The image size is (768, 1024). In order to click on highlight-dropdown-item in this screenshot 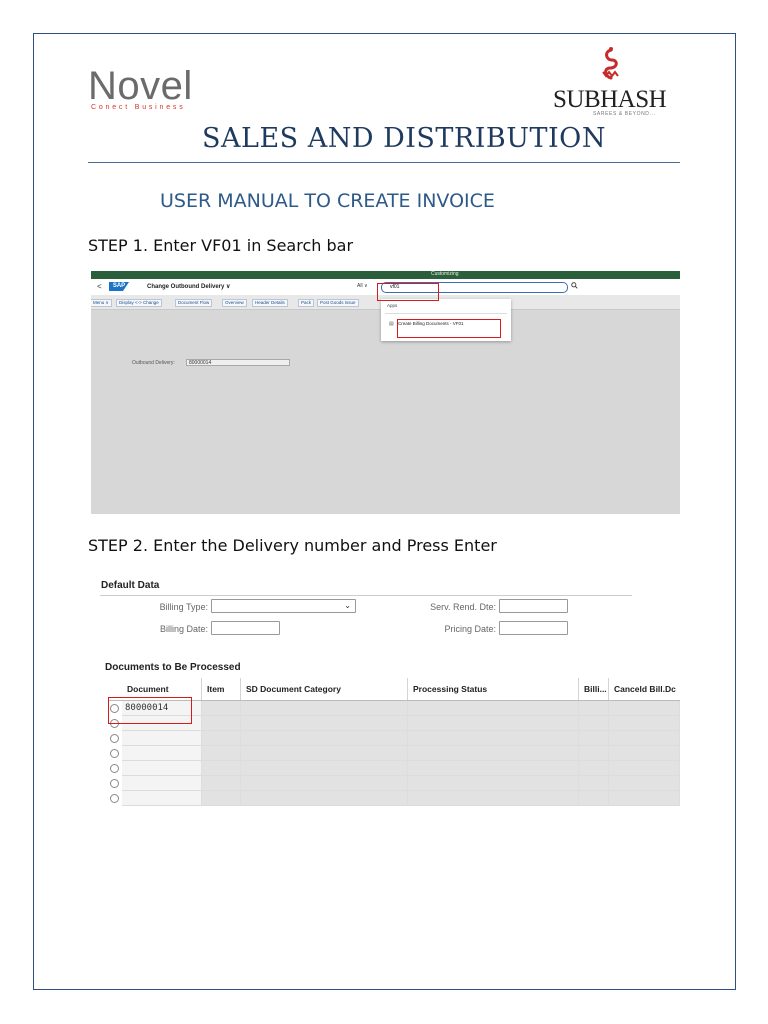, I will do `click(449, 328)`.